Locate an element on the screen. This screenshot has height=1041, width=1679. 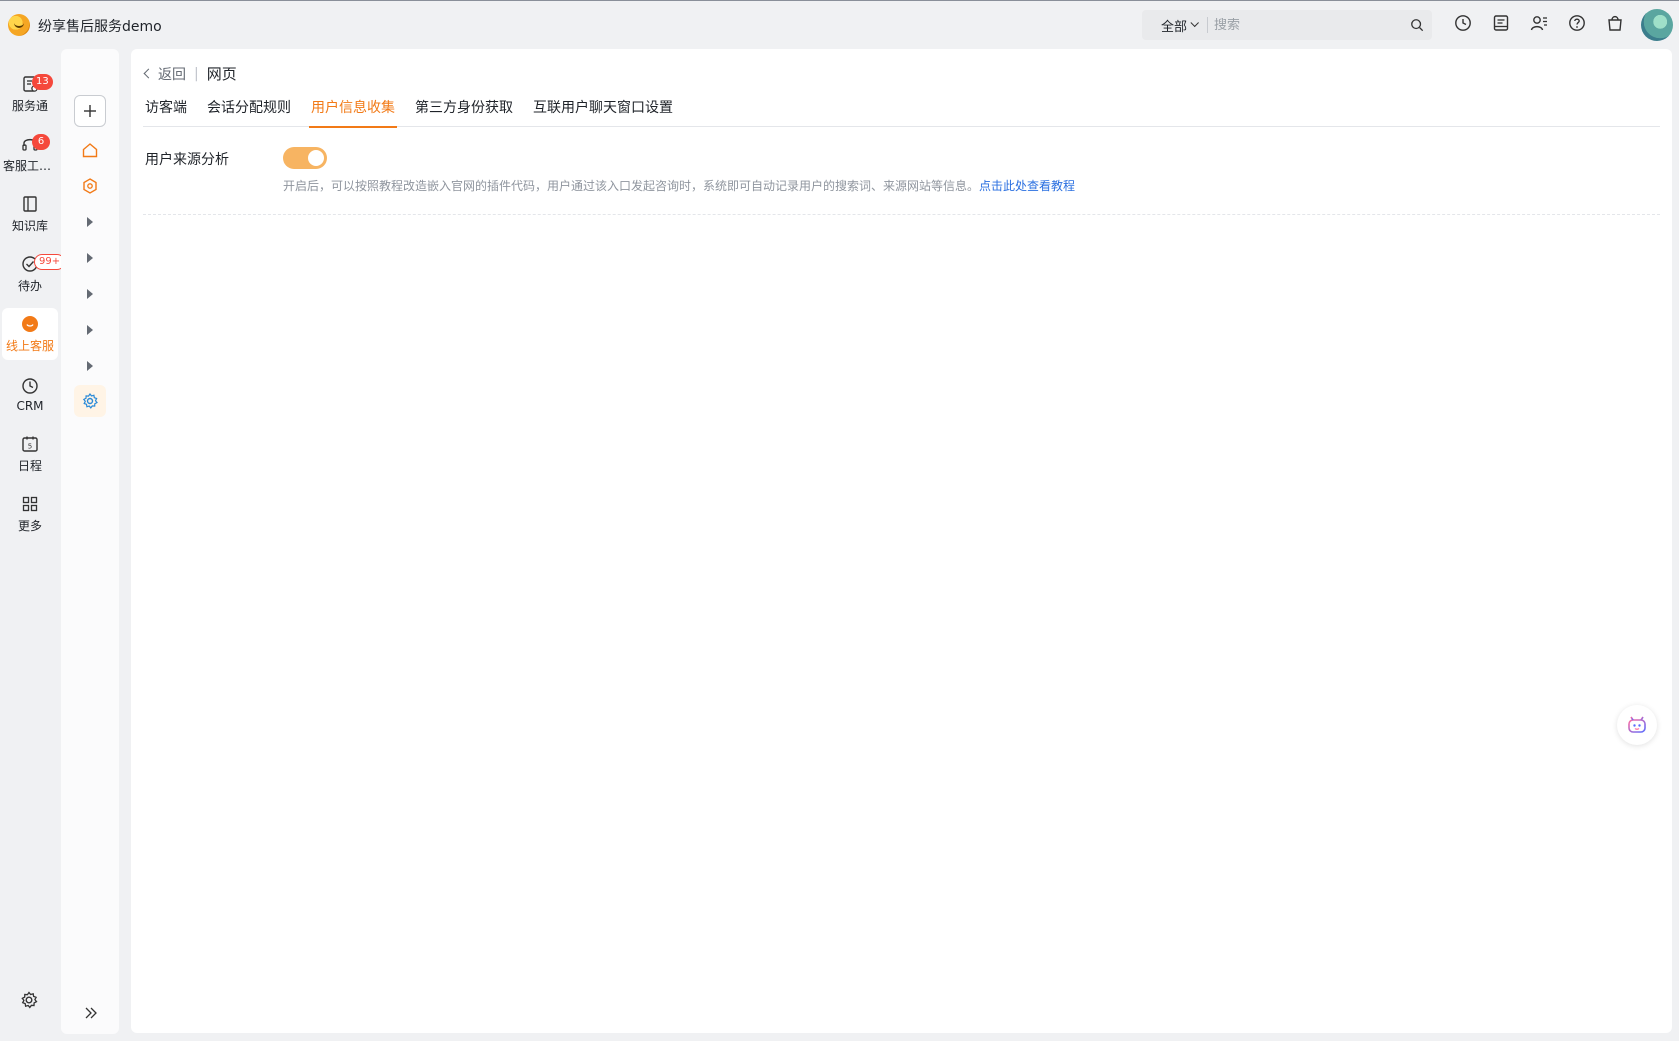
rail-item-crm: CRM is located at coordinates (30, 394).